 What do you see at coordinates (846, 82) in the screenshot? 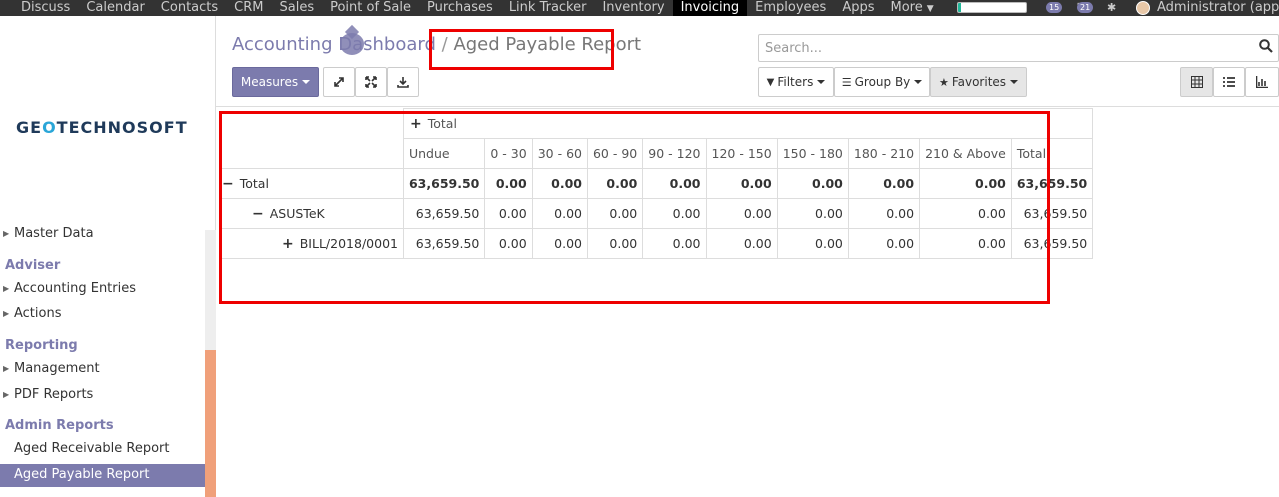
I see `bars-icon: ☰` at bounding box center [846, 82].